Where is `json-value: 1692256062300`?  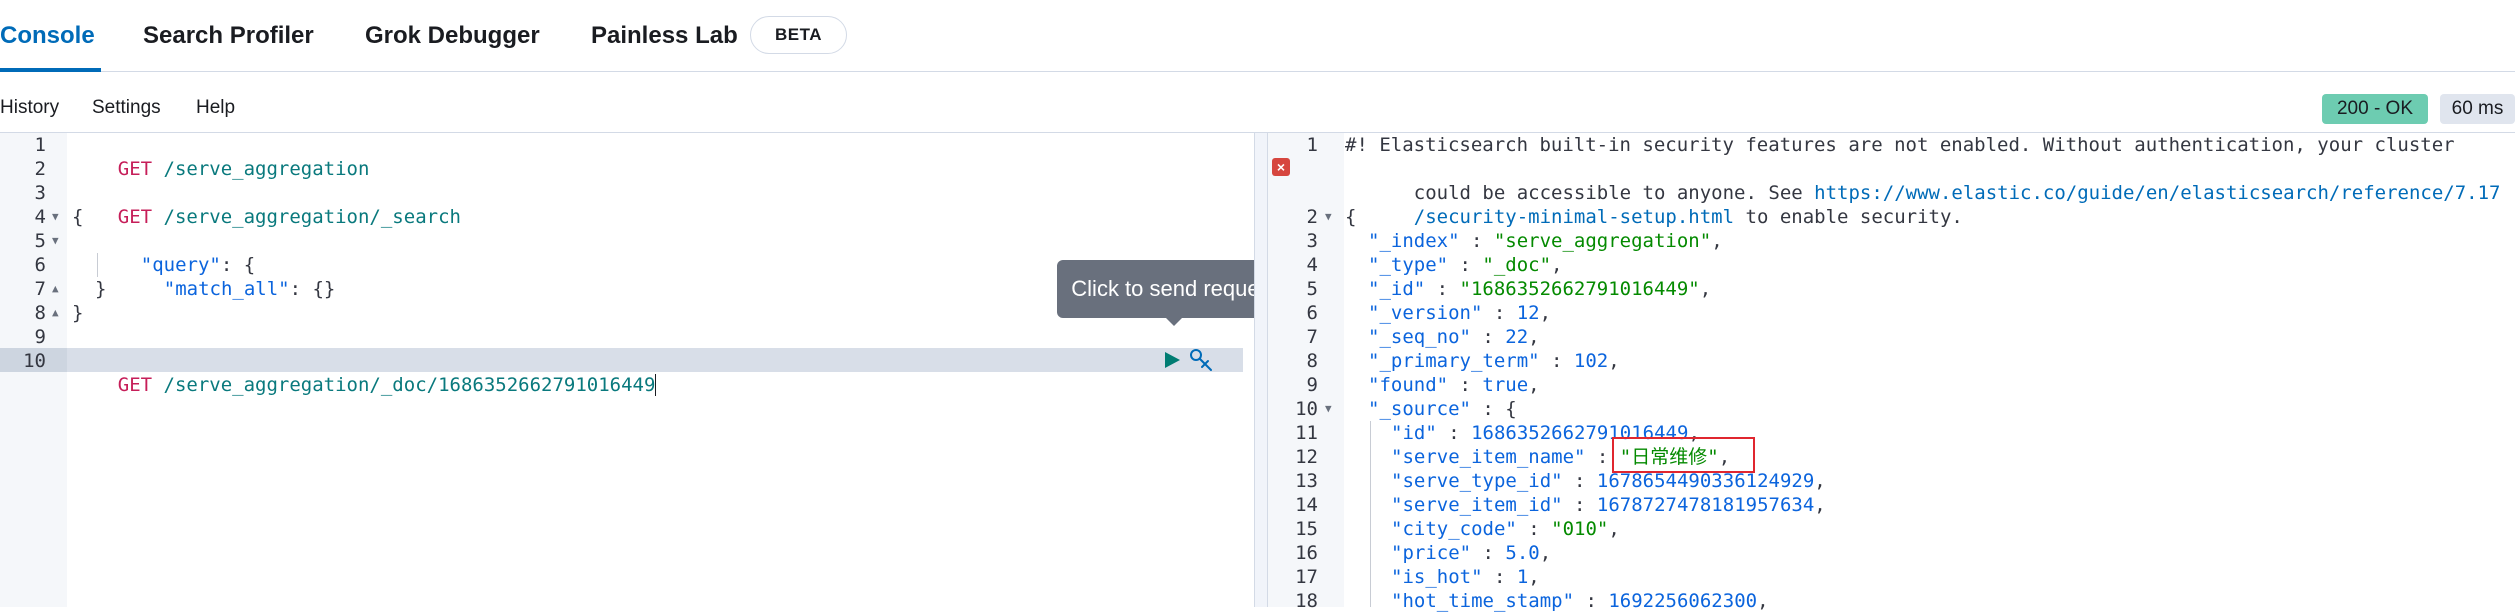
json-value: 1692256062300 is located at coordinates (1683, 601).